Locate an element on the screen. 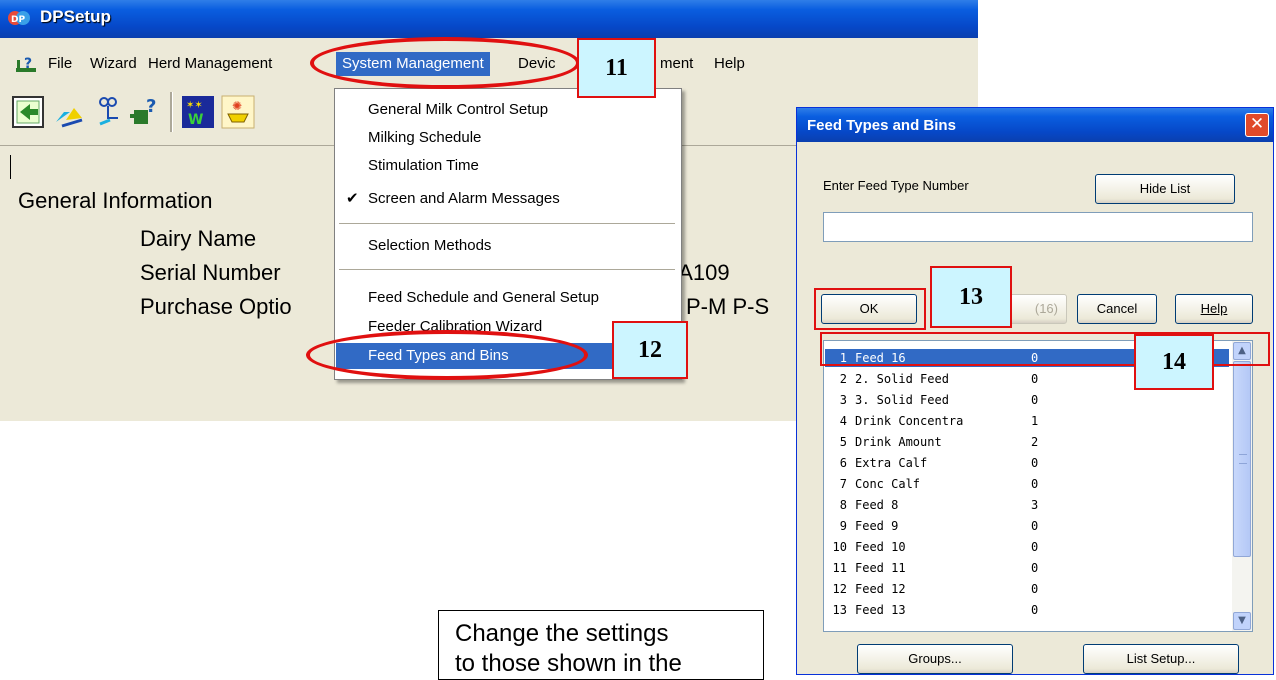 This screenshot has width=1276, height=680. list-item: 4 Drink Concentra 1 is located at coordinates (1027, 421).